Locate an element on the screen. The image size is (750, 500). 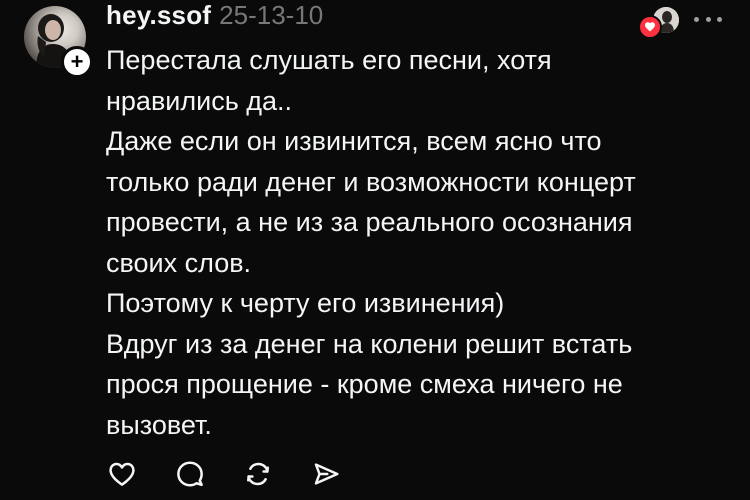
heart-outline-icon is located at coordinates (122, 474).